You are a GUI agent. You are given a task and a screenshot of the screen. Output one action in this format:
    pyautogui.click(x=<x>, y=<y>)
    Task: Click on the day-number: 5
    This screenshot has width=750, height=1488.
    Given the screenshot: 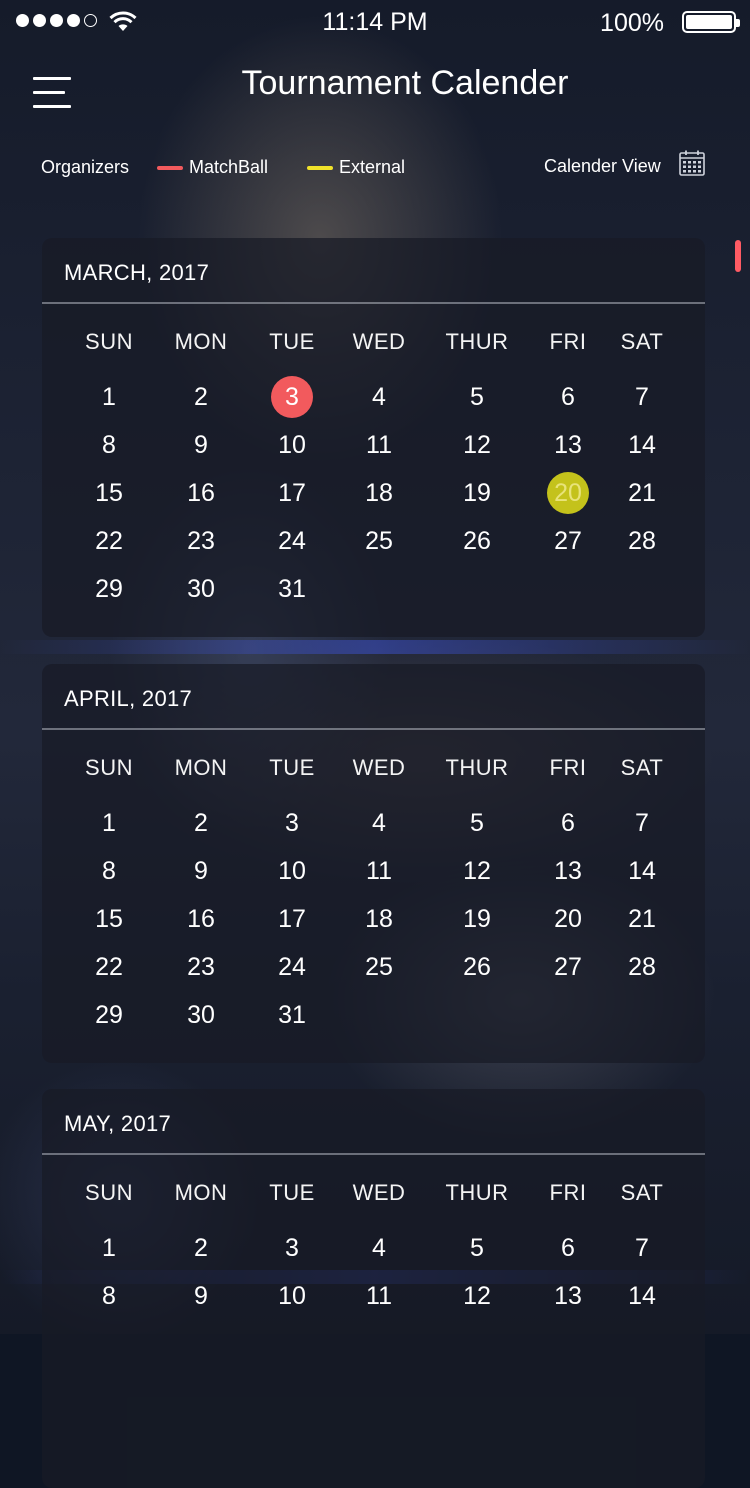 What is the action you would take?
    pyautogui.click(x=477, y=823)
    